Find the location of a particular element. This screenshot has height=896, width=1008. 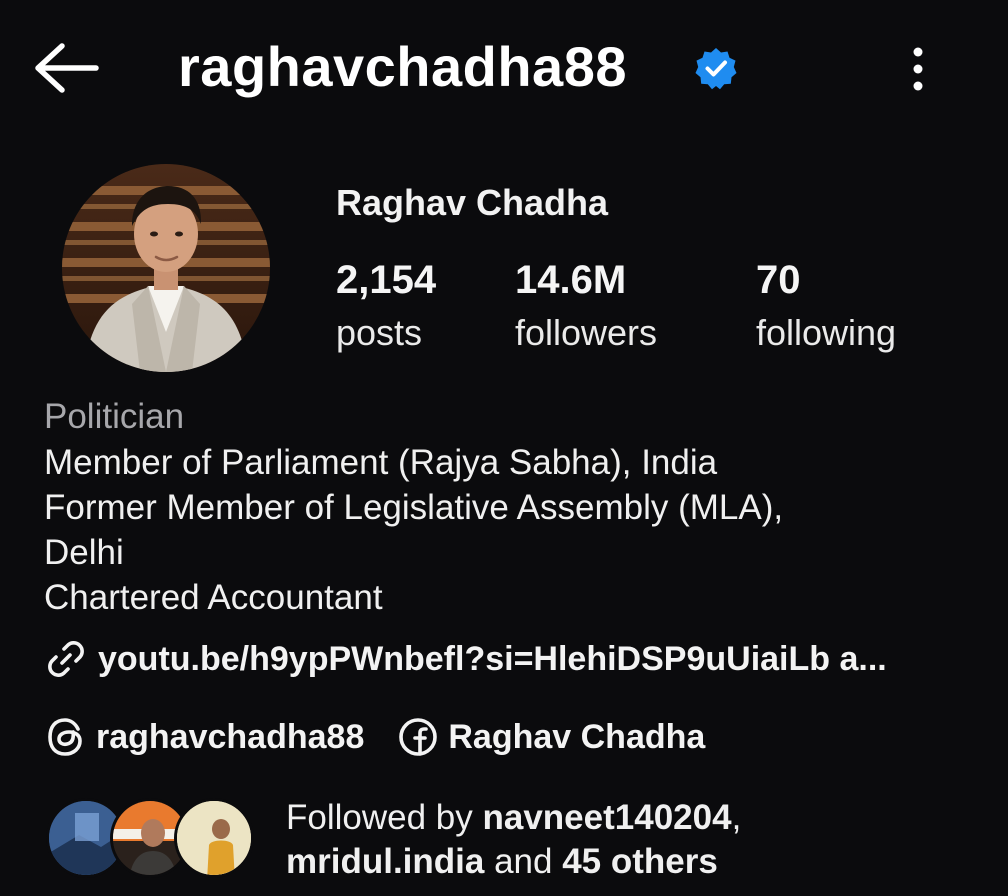

stat-posts-count: 2,154 is located at coordinates (386, 280).